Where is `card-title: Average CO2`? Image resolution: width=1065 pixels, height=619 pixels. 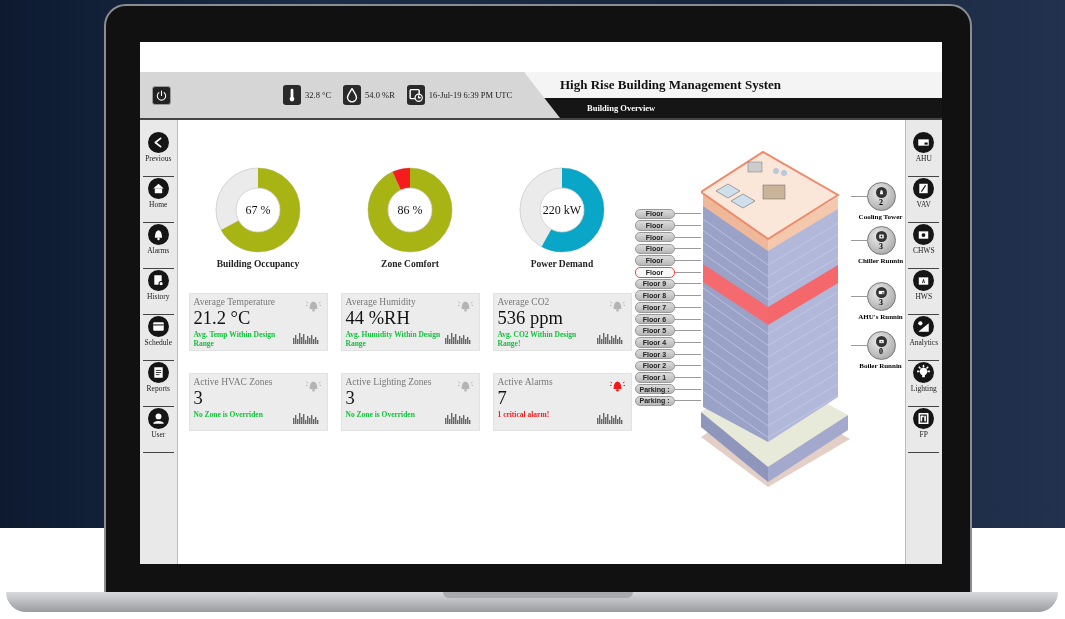
card-title: Average CO2 is located at coordinates (524, 302).